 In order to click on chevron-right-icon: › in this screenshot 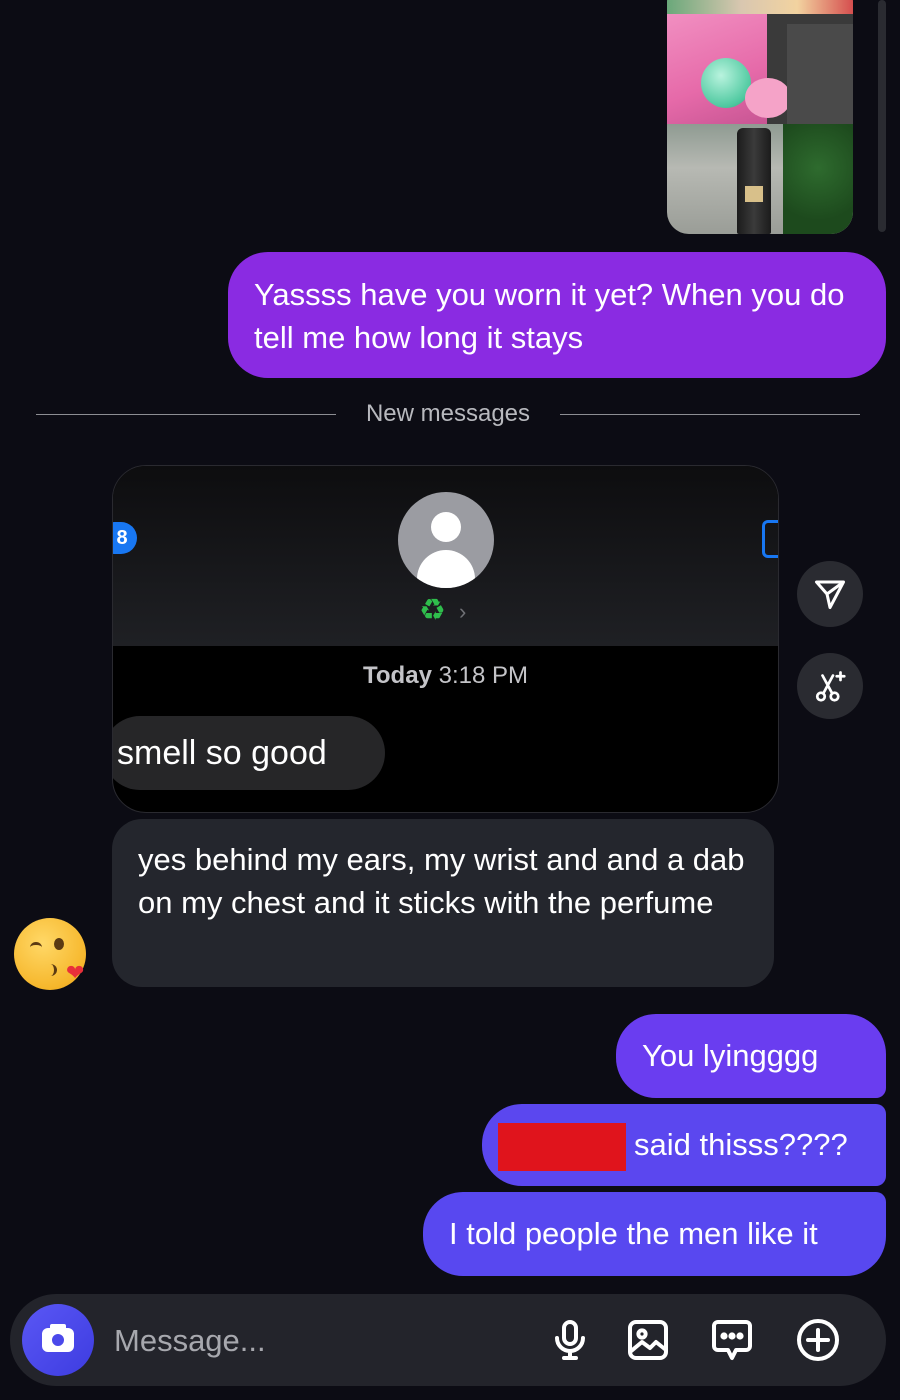, I will do `click(463, 611)`.